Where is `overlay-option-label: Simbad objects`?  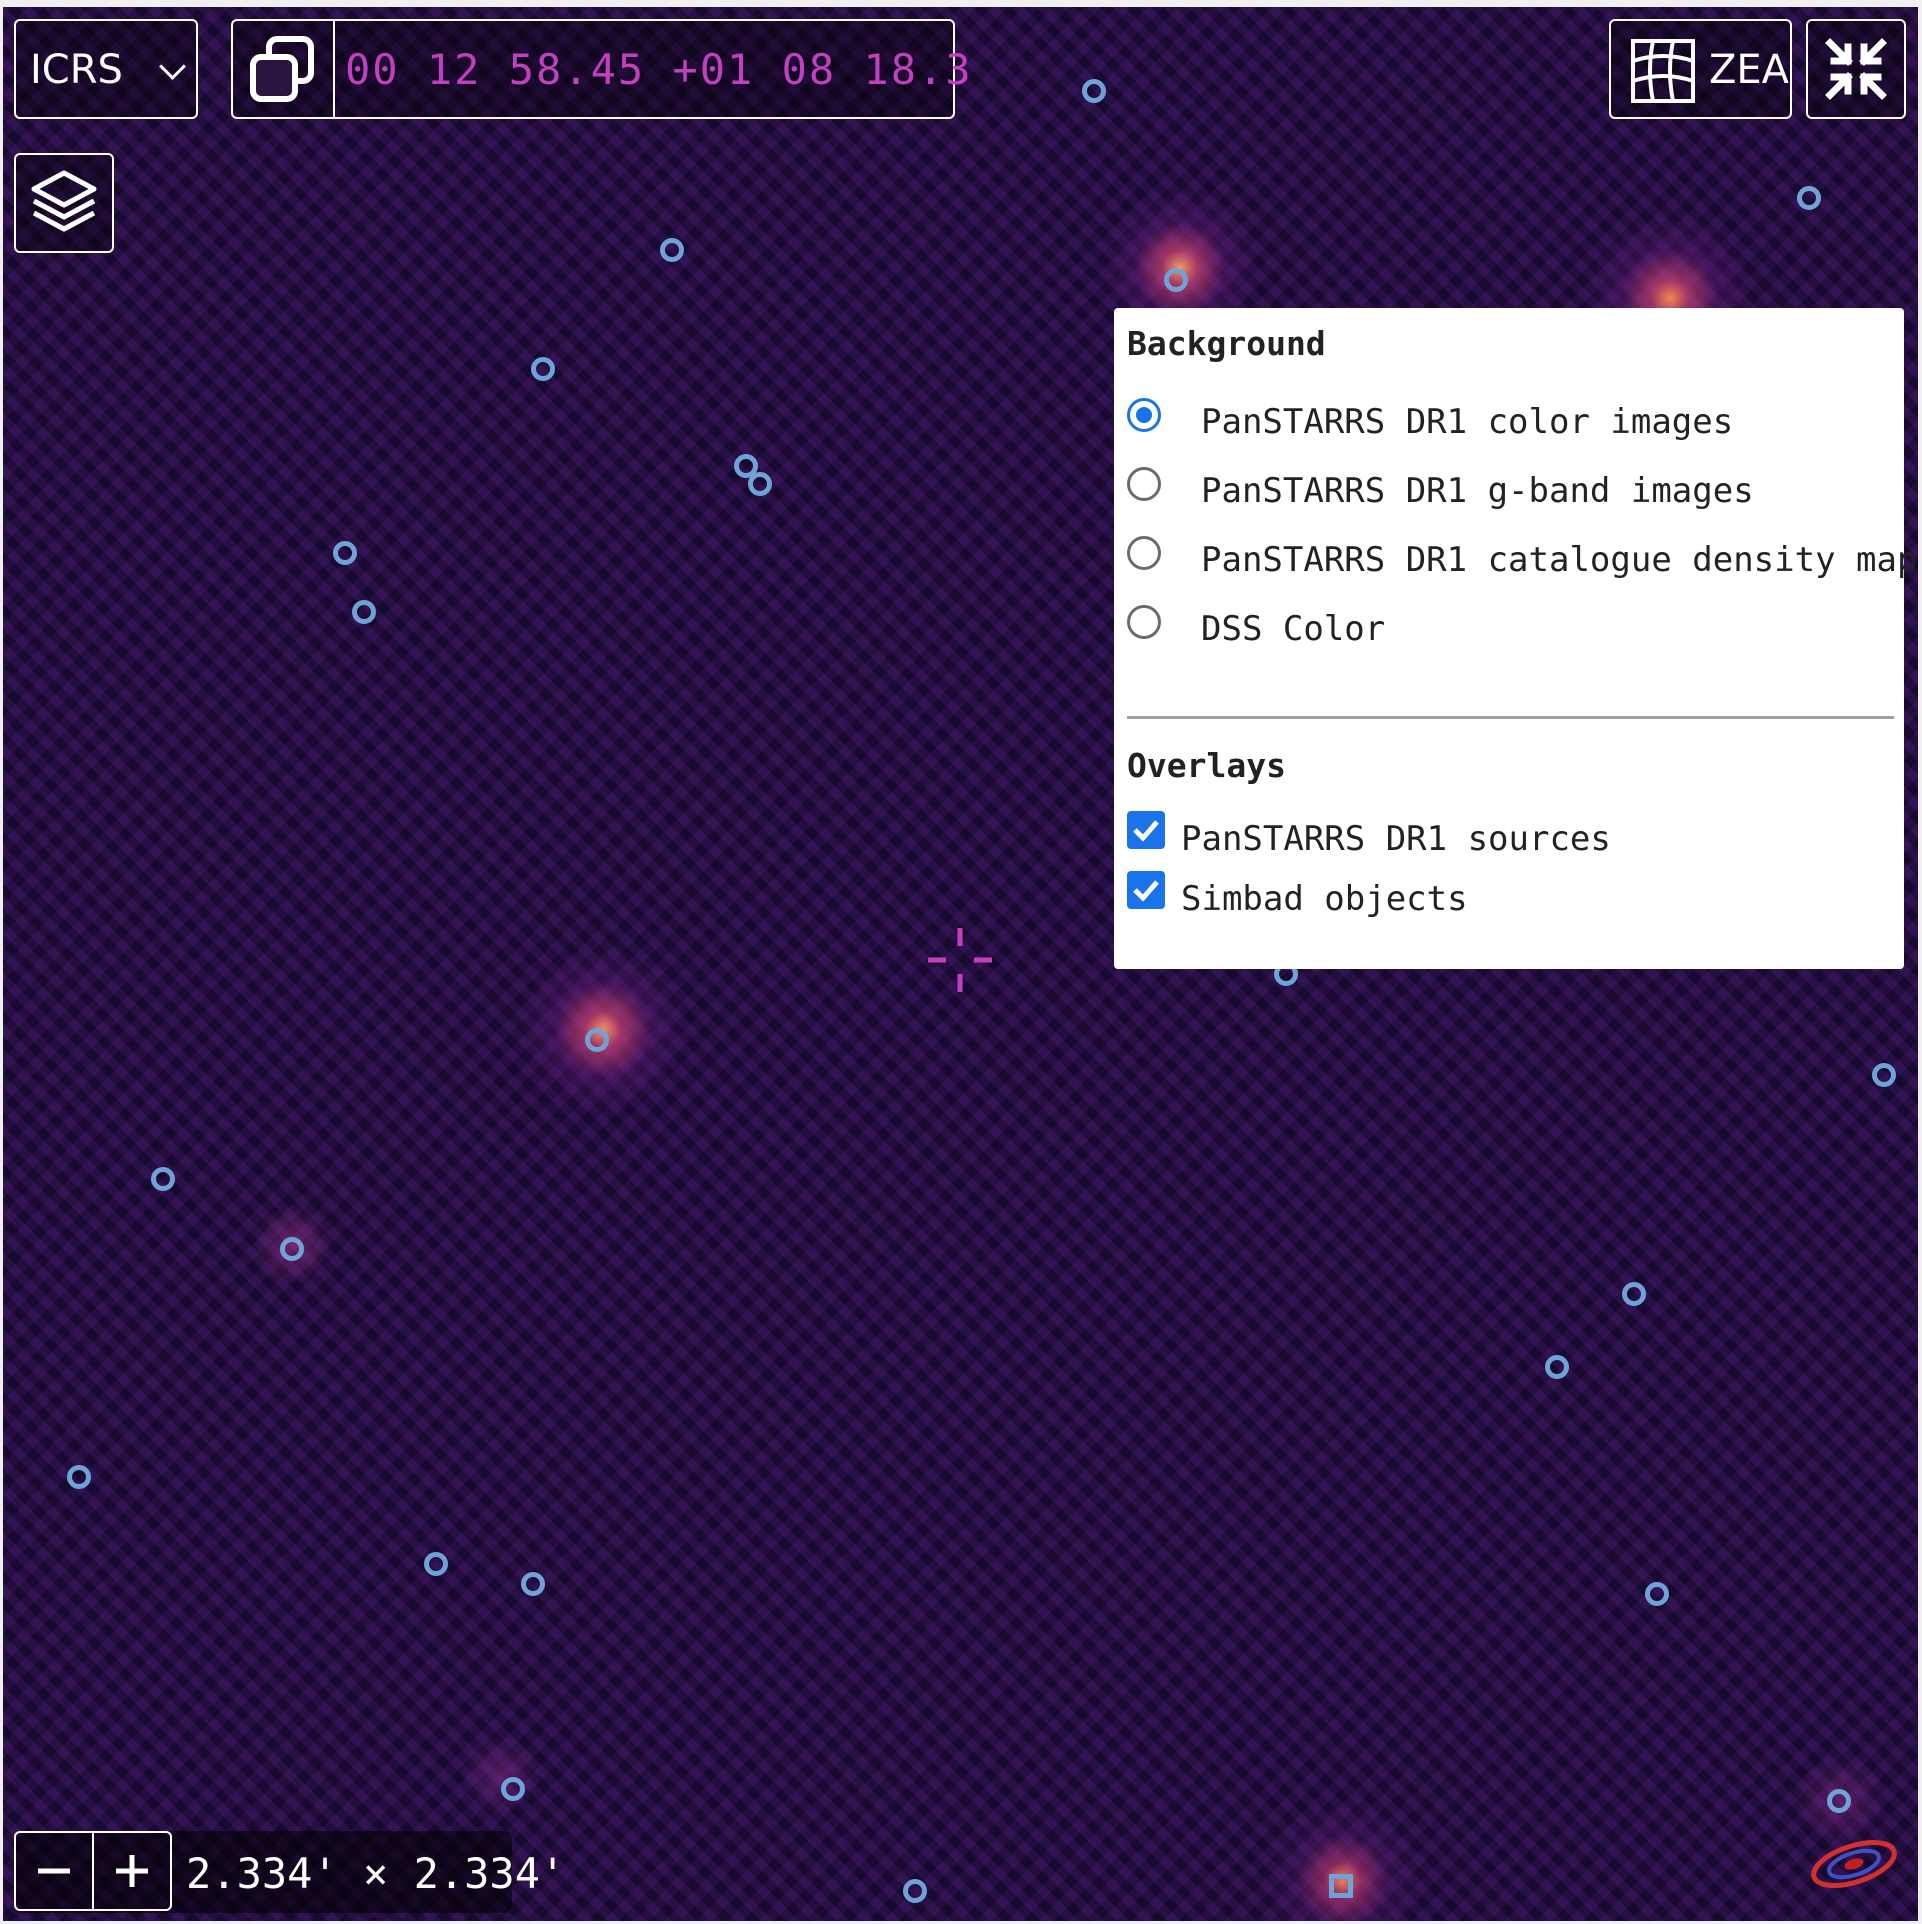 overlay-option-label: Simbad objects is located at coordinates (1324, 899).